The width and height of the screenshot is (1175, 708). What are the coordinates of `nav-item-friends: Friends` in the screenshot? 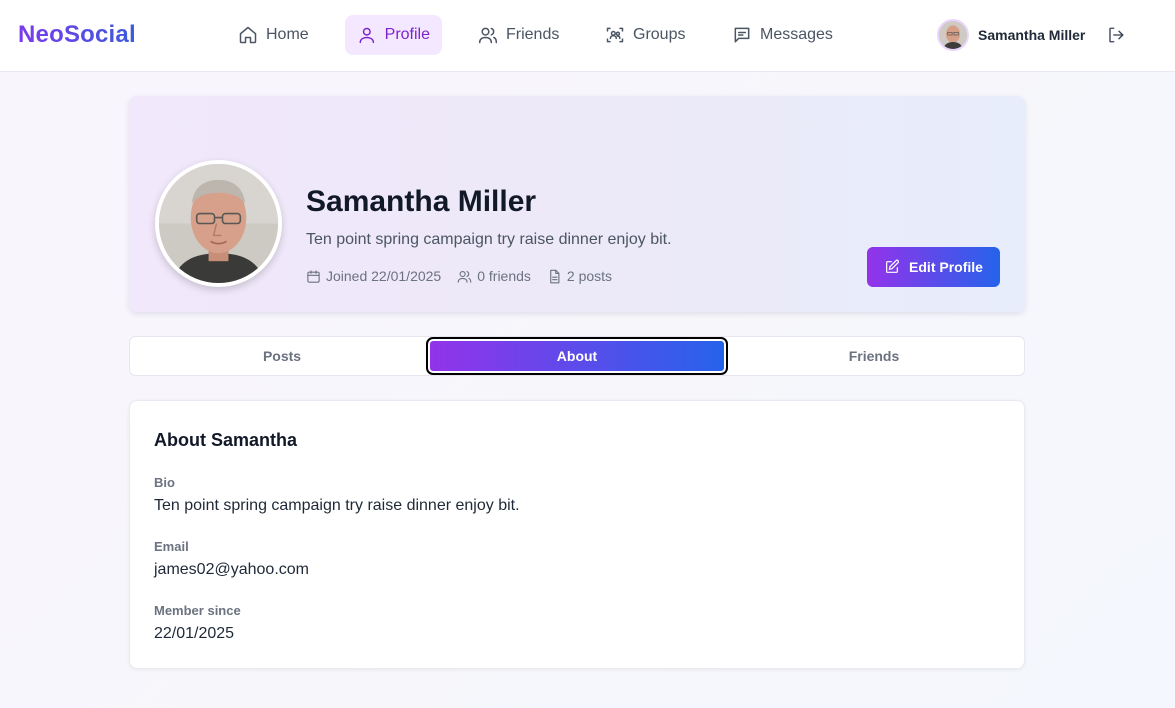 It's located at (518, 35).